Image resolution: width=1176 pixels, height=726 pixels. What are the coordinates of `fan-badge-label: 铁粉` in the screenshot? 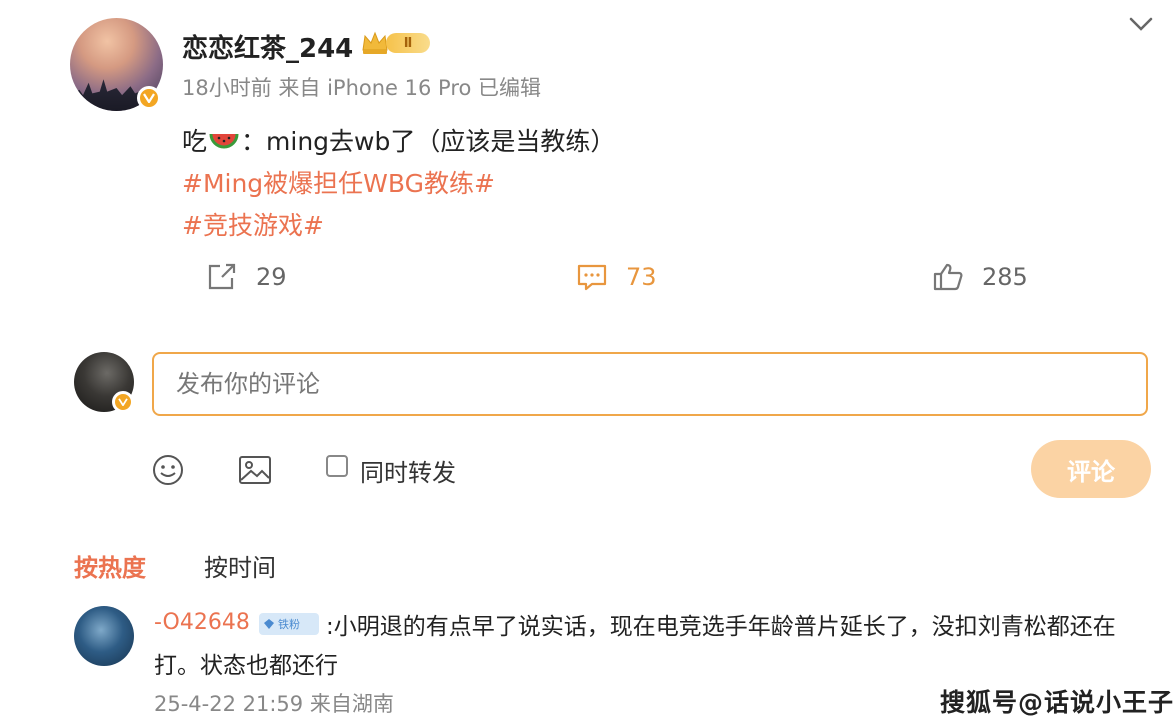 It's located at (289, 624).